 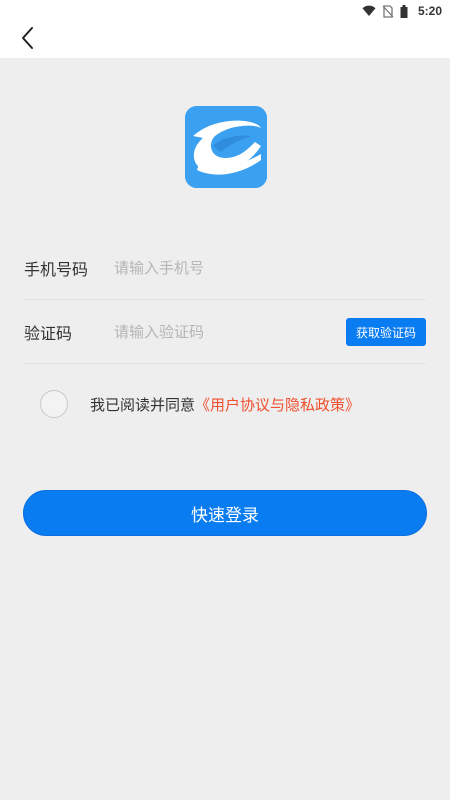 I want to click on chevron-left-icon, so click(x=28, y=40).